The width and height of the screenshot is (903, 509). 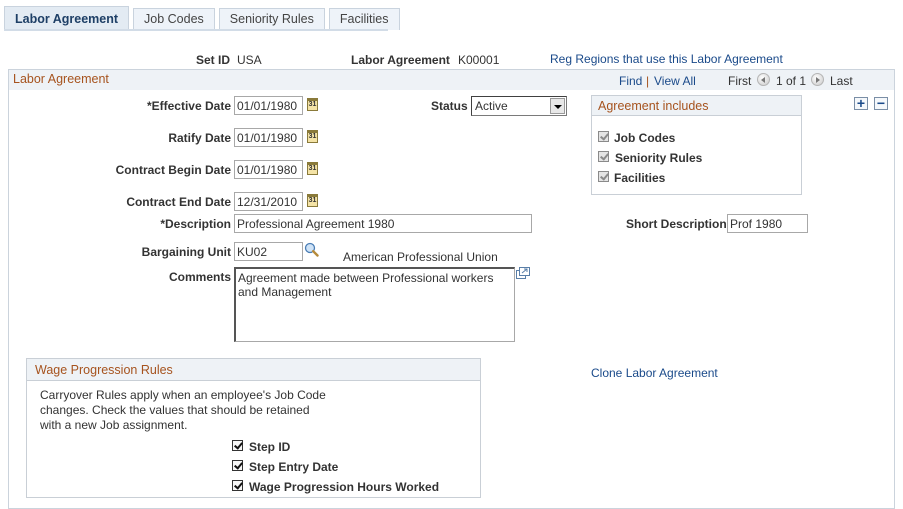 What do you see at coordinates (199, 277) in the screenshot?
I see `comments-label: Comments` at bounding box center [199, 277].